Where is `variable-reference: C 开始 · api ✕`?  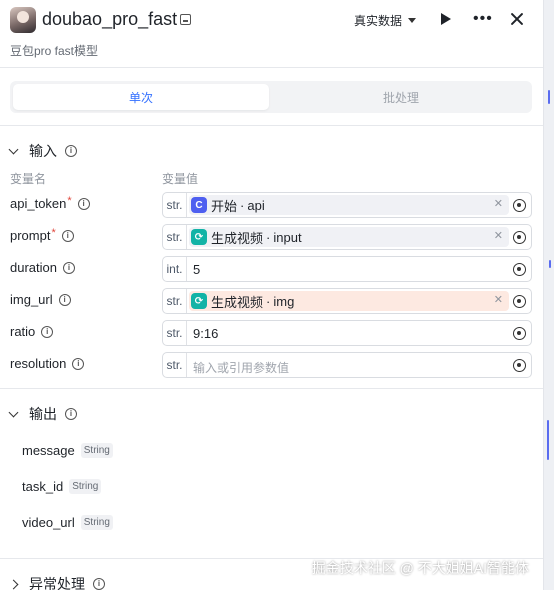 variable-reference: C 开始 · api ✕ is located at coordinates (349, 205).